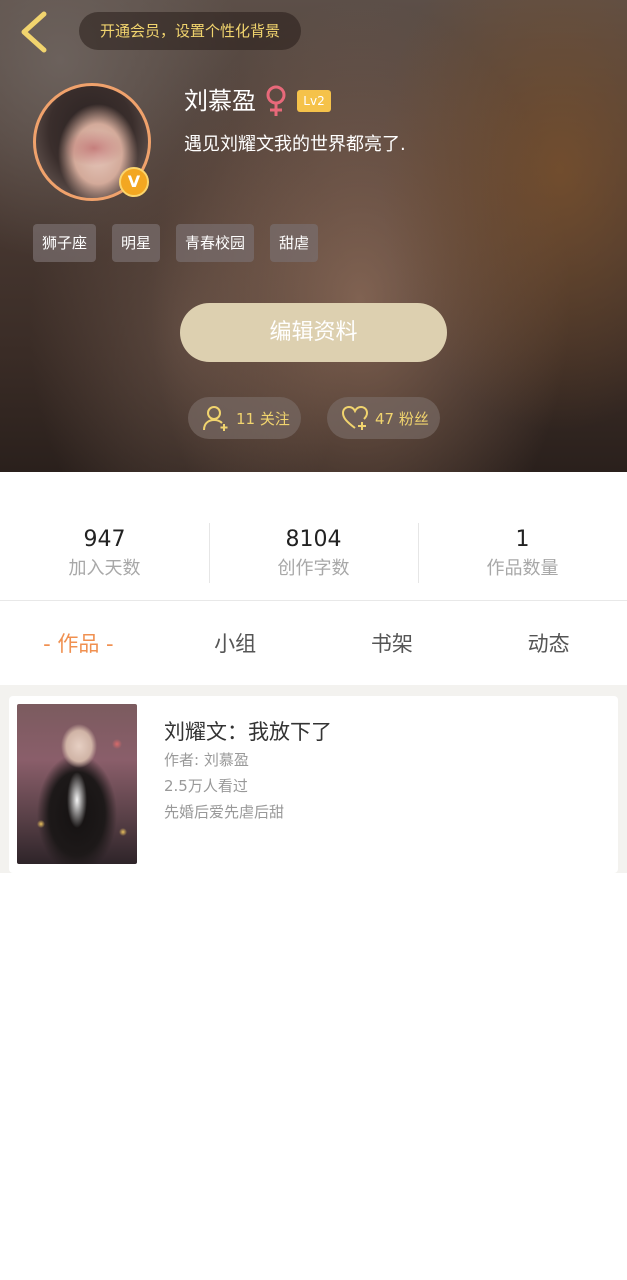 The width and height of the screenshot is (627, 1280). What do you see at coordinates (136, 243) in the screenshot?
I see `tag-item: 明星` at bounding box center [136, 243].